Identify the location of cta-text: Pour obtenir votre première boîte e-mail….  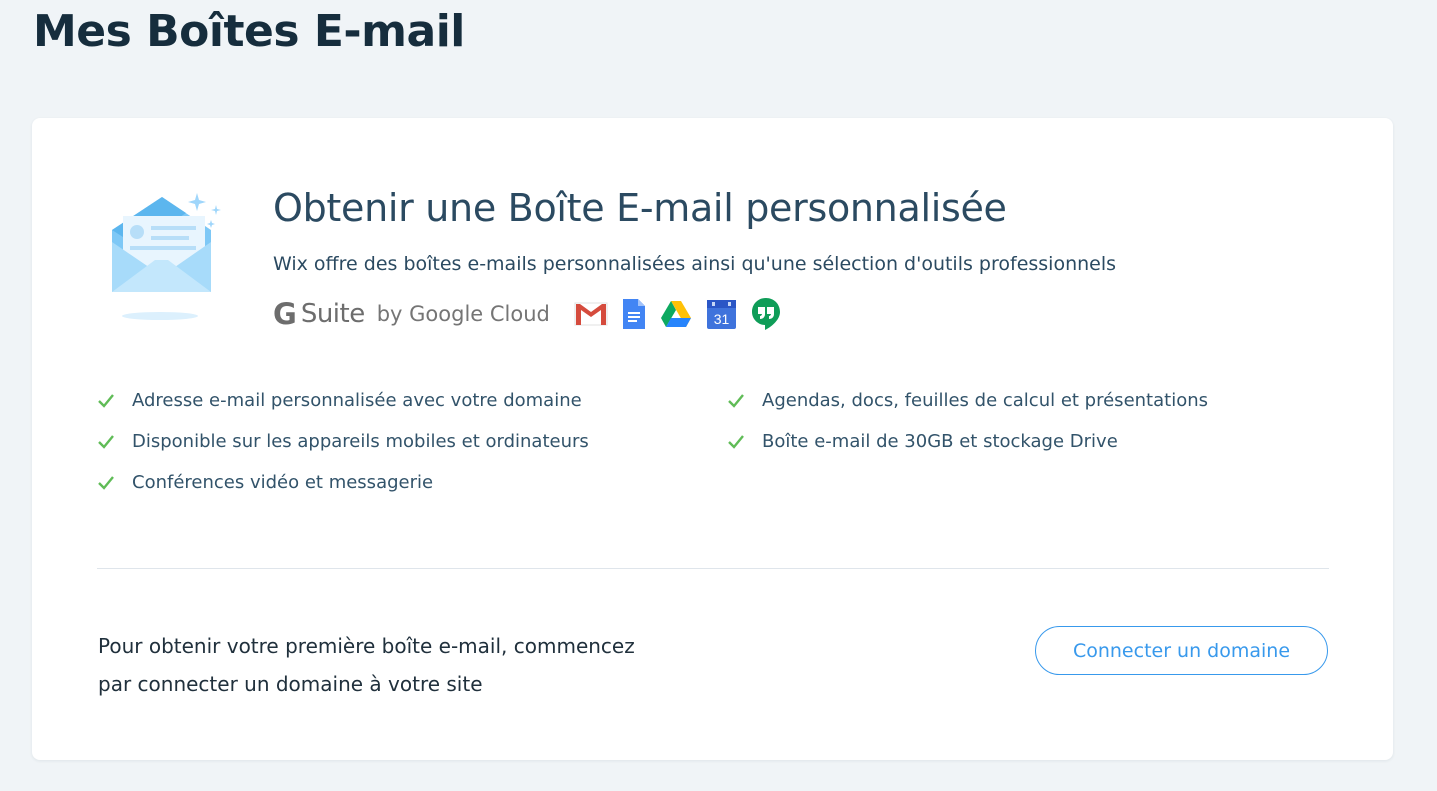
(408, 665).